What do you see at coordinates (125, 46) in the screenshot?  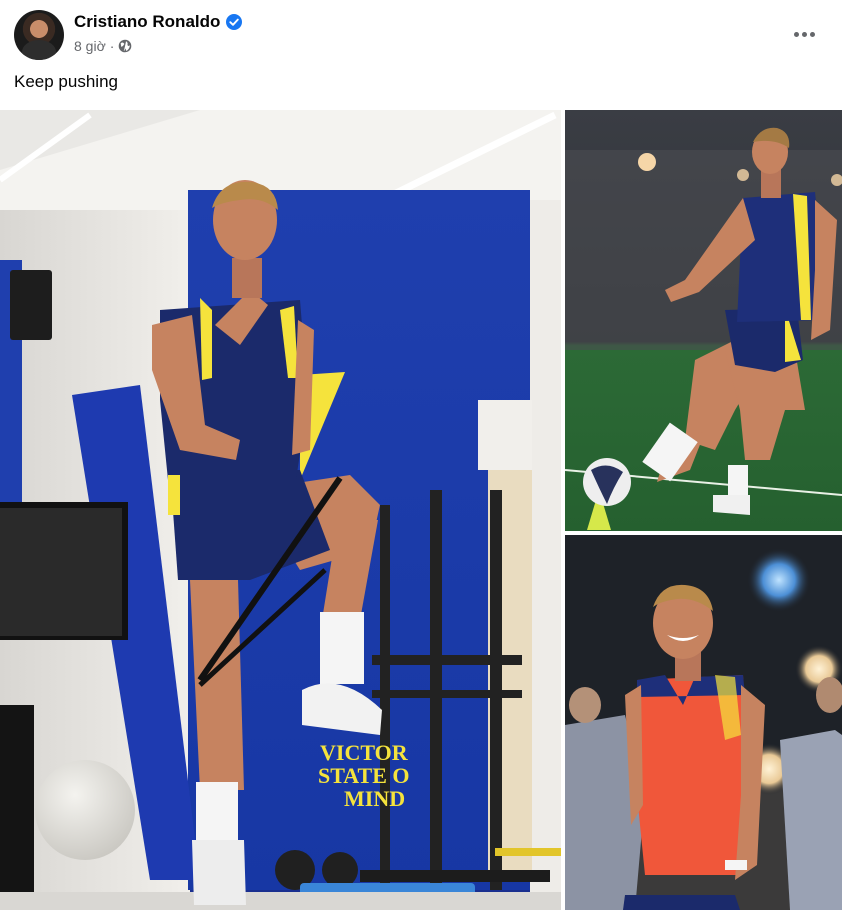 I see `globe-icon` at bounding box center [125, 46].